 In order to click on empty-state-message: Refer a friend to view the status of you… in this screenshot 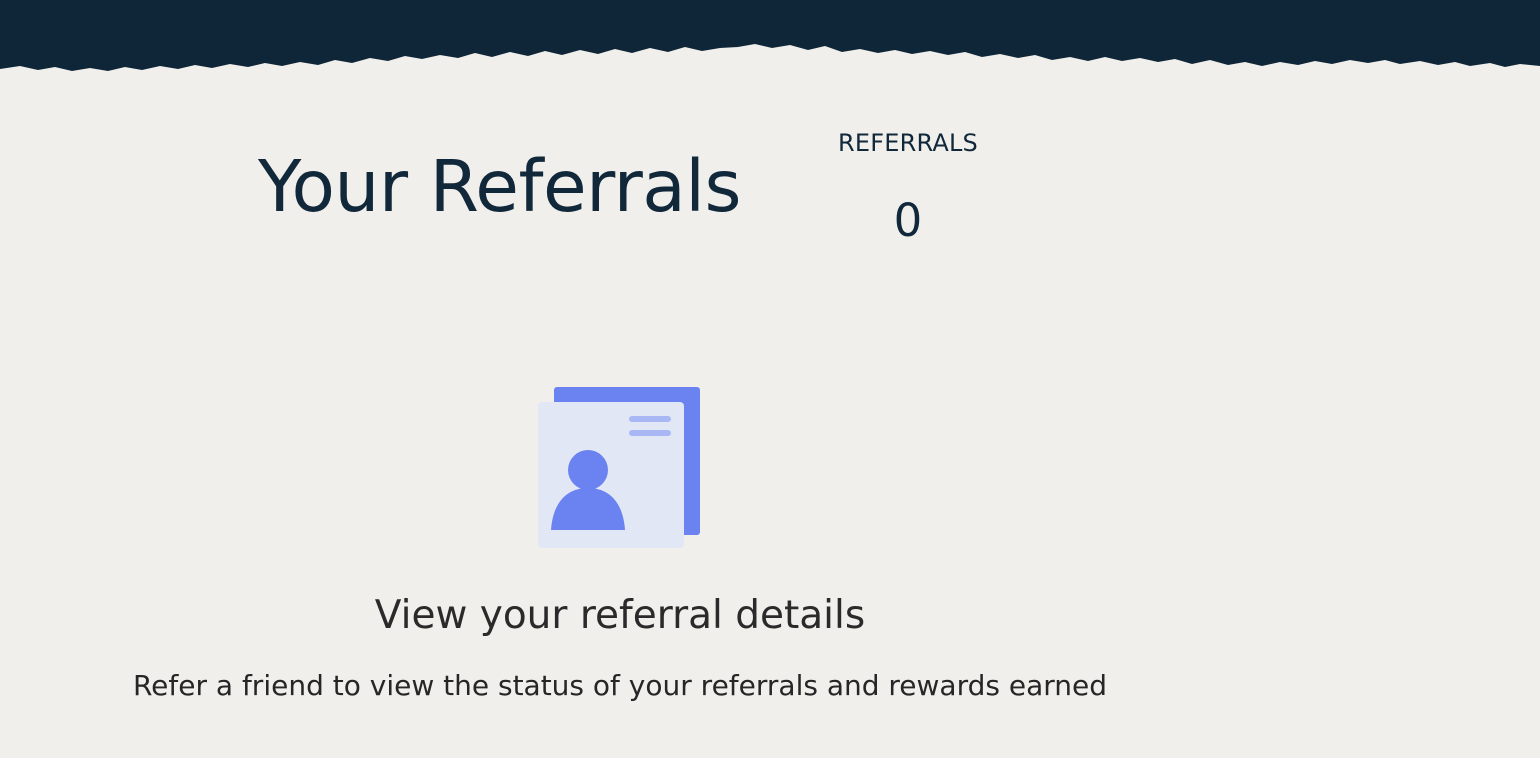, I will do `click(620, 685)`.